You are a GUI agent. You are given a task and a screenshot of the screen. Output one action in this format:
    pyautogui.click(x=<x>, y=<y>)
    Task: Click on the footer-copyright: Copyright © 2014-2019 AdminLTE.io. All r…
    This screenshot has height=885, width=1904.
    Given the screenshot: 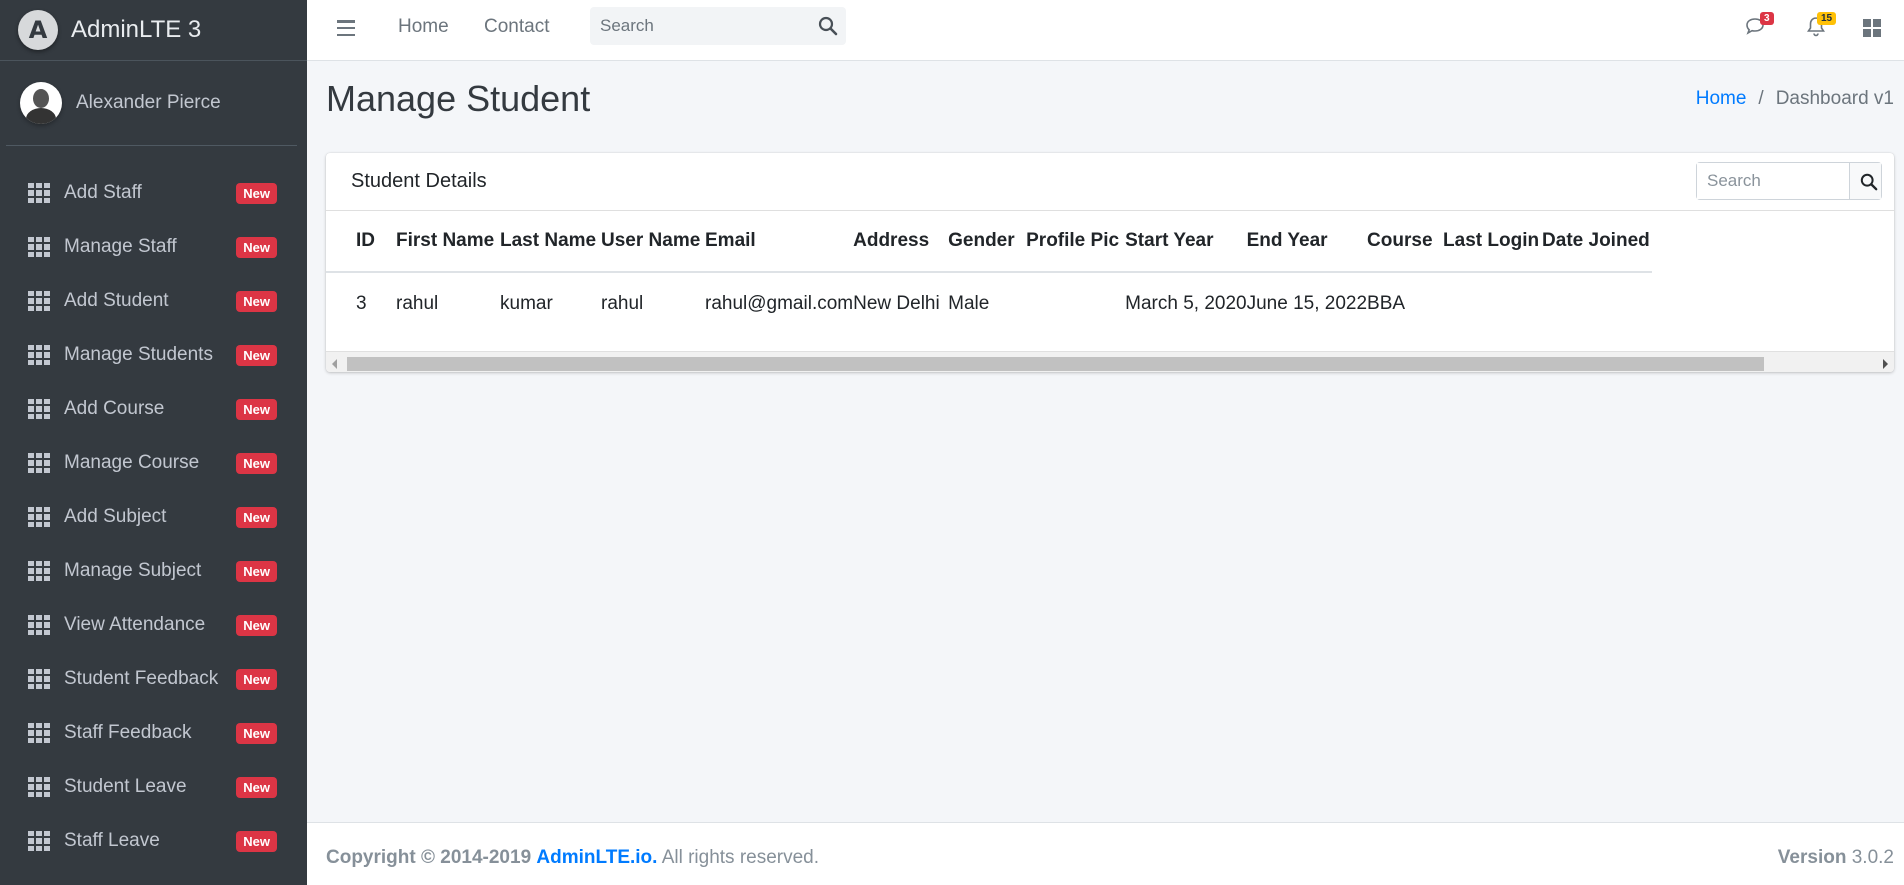 What is the action you would take?
    pyautogui.click(x=572, y=858)
    